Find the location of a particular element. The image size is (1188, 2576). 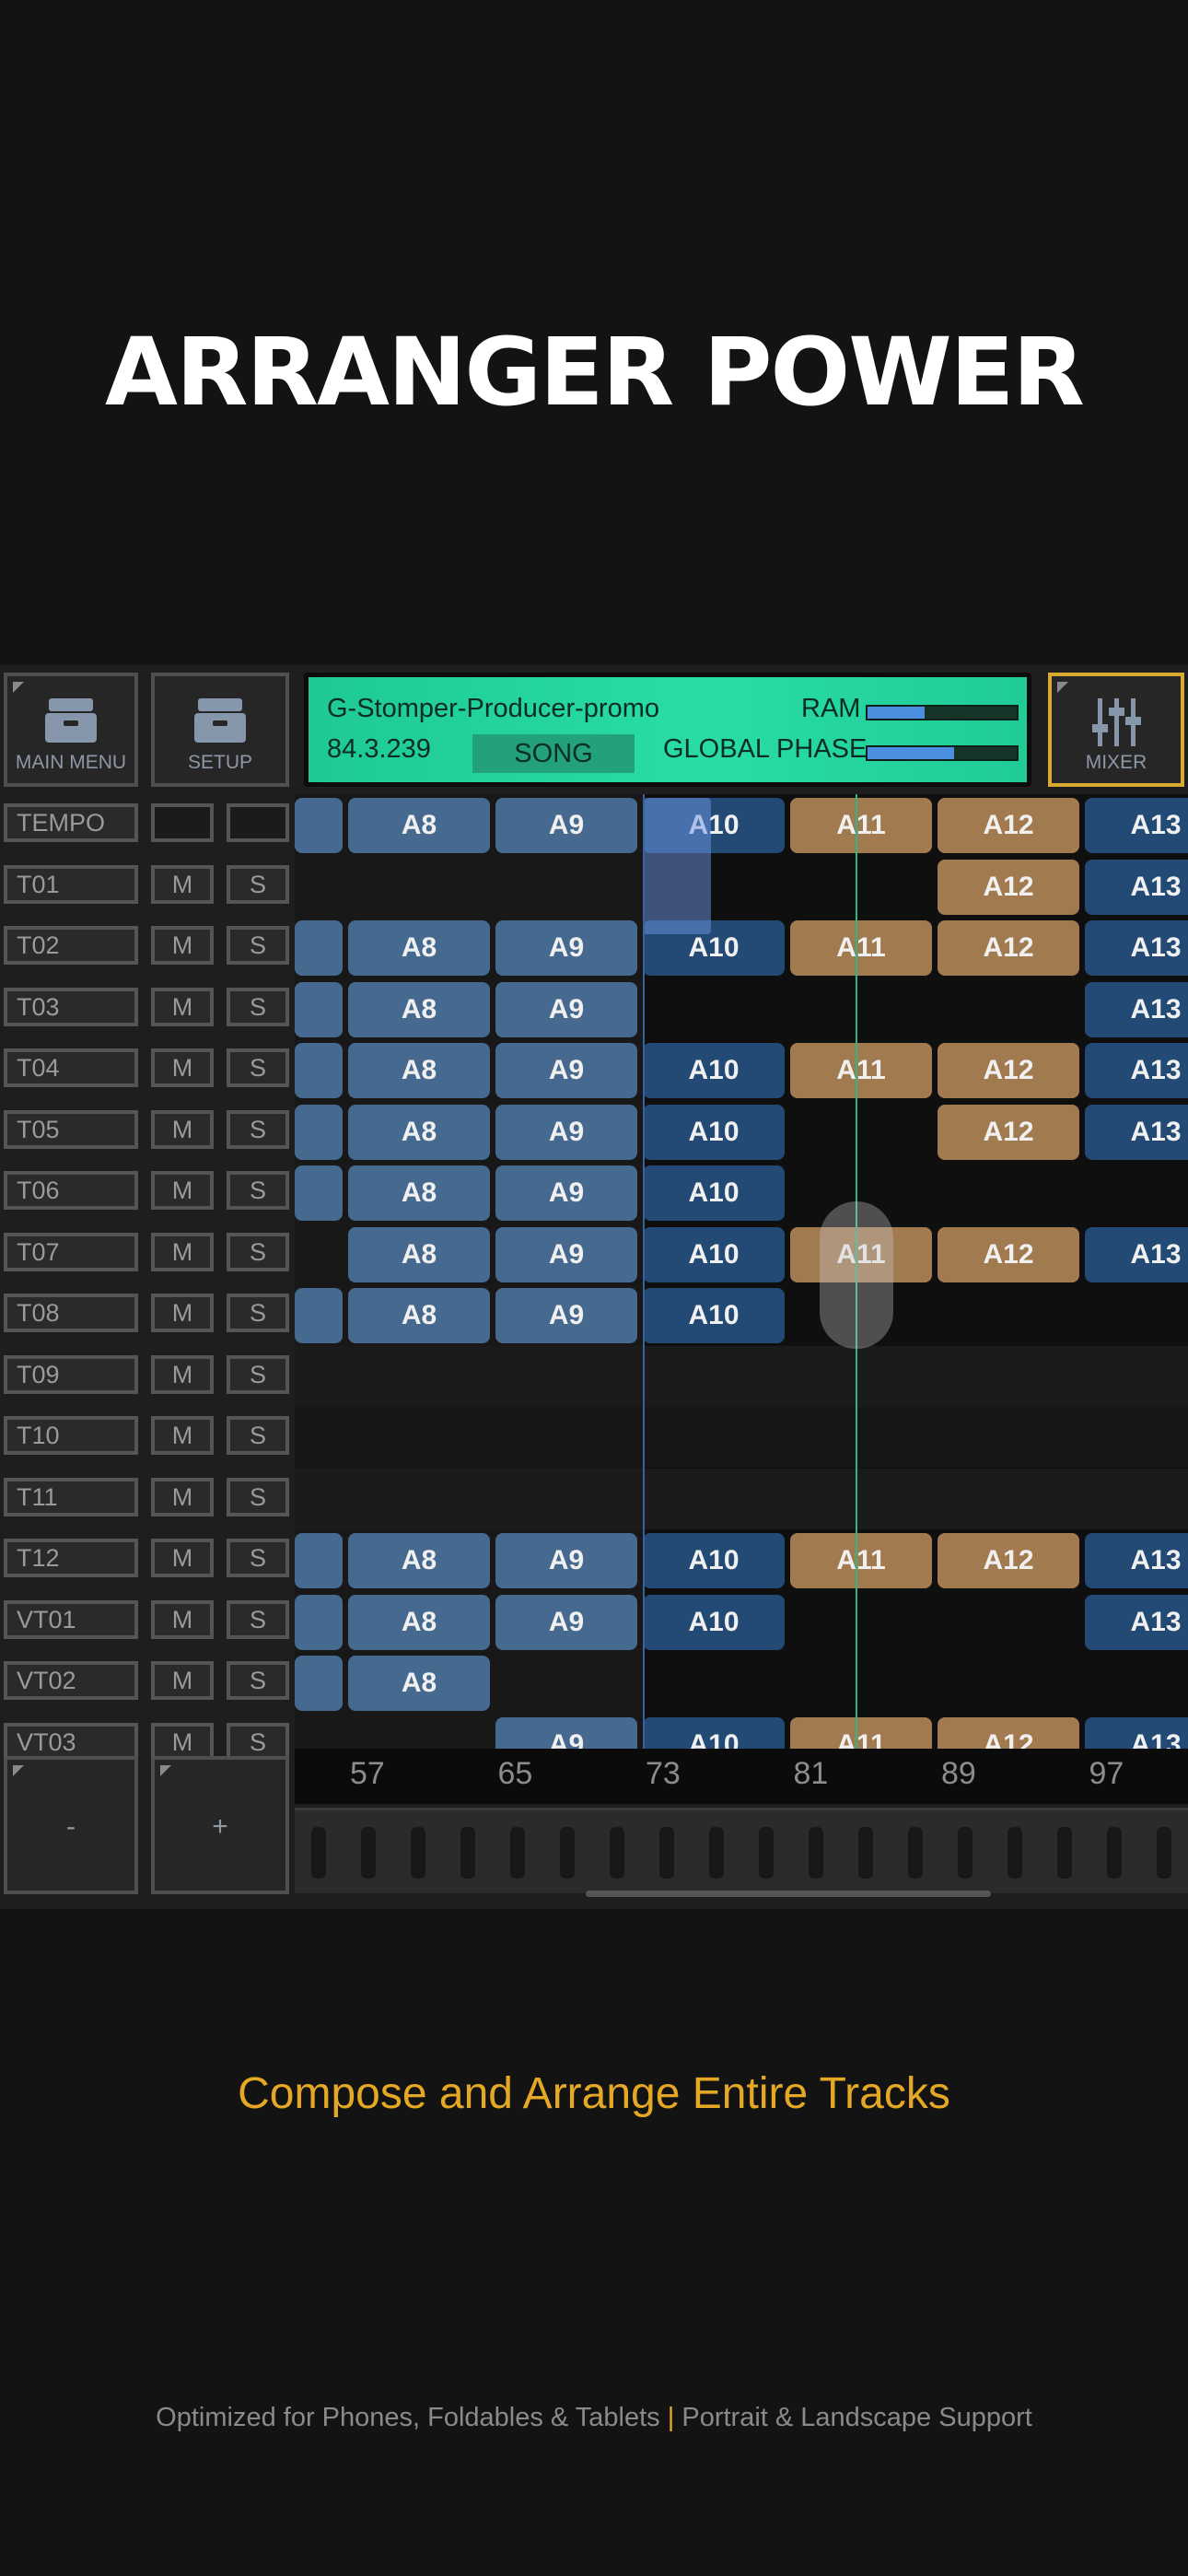

solo-button-t01: S is located at coordinates (258, 884).